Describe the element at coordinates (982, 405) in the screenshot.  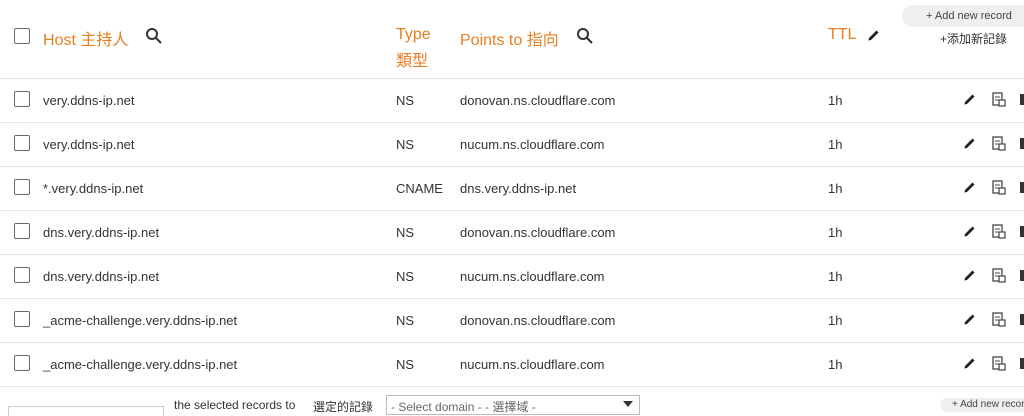
I see `footer-add-new-record-button: + Add new record` at that location.